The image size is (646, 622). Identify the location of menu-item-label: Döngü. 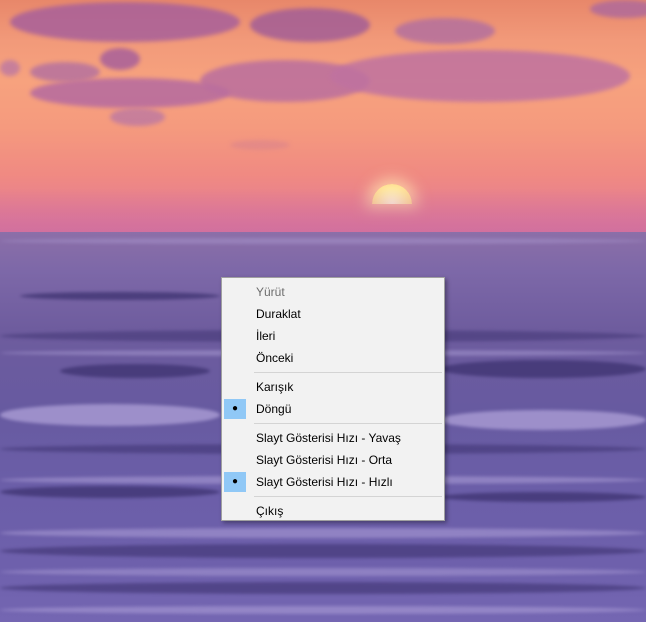
(274, 409).